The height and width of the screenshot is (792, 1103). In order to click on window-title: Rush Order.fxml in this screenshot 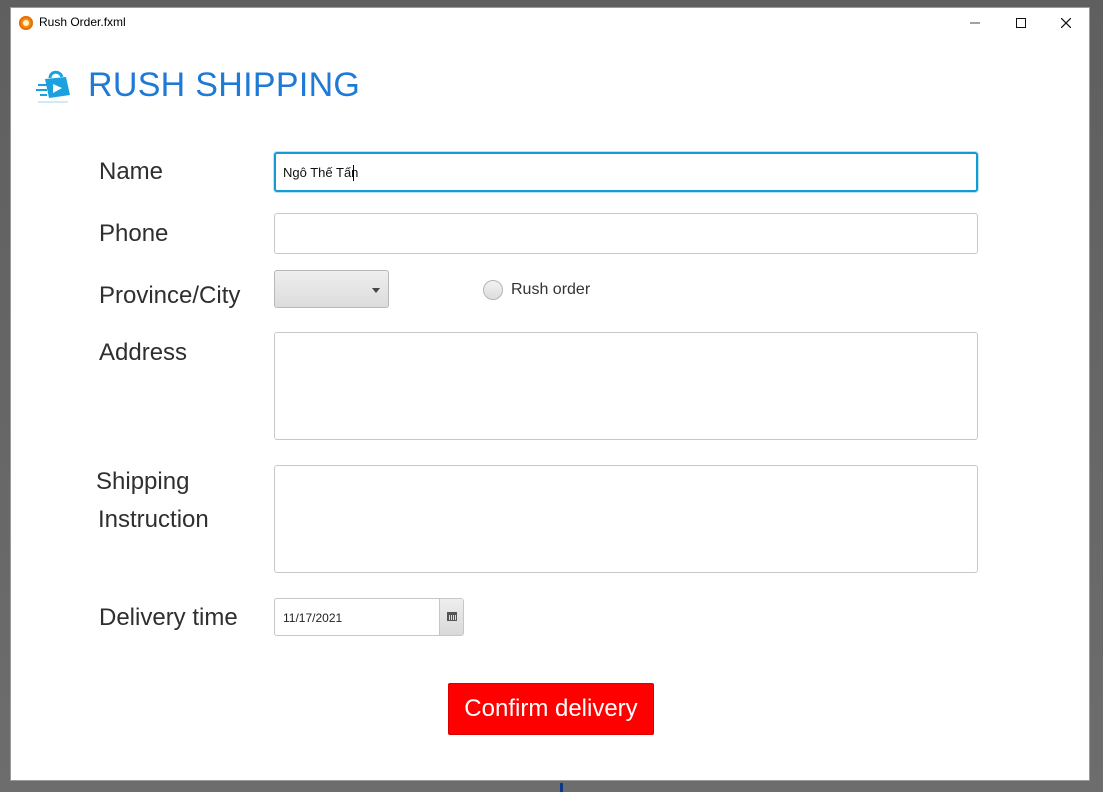, I will do `click(82, 22)`.